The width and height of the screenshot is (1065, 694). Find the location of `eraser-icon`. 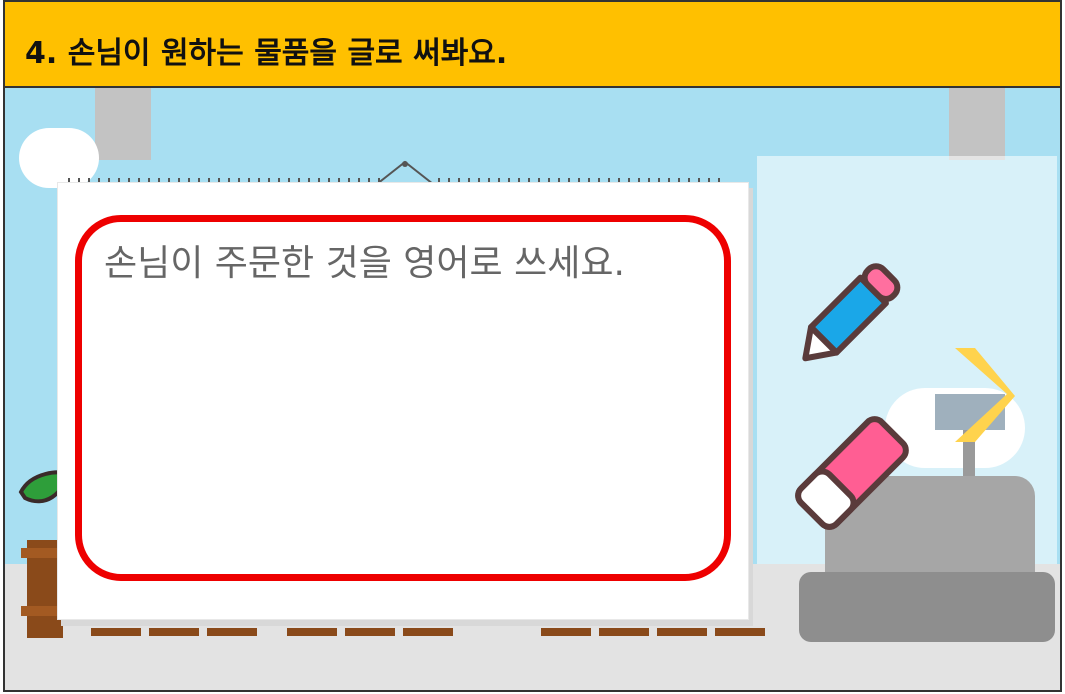

eraser-icon is located at coordinates (852, 473).